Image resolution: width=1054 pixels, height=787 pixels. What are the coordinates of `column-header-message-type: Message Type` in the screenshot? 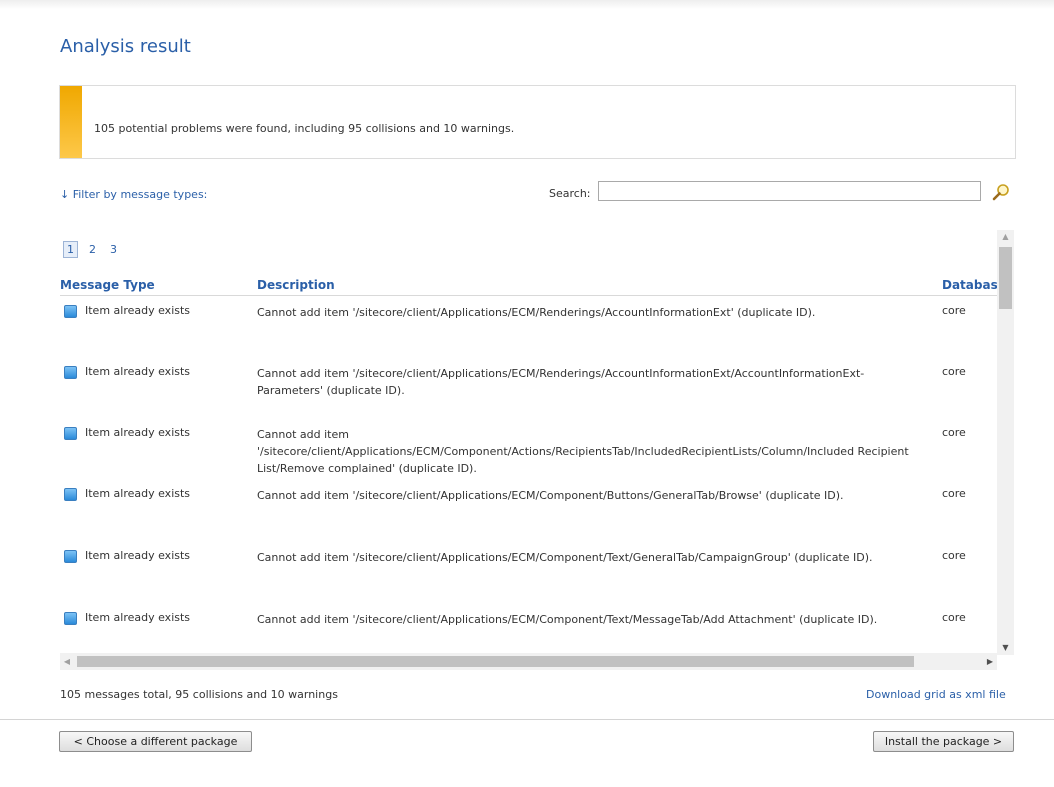 It's located at (107, 287).